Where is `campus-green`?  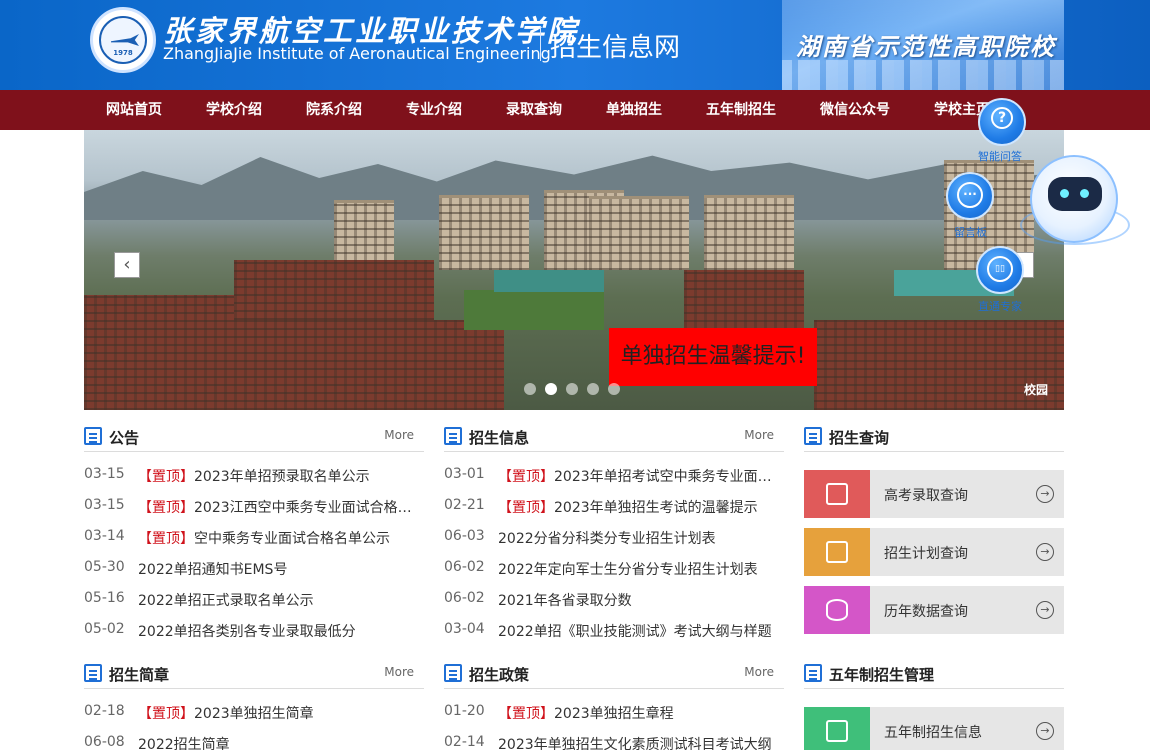
campus-green is located at coordinates (534, 310).